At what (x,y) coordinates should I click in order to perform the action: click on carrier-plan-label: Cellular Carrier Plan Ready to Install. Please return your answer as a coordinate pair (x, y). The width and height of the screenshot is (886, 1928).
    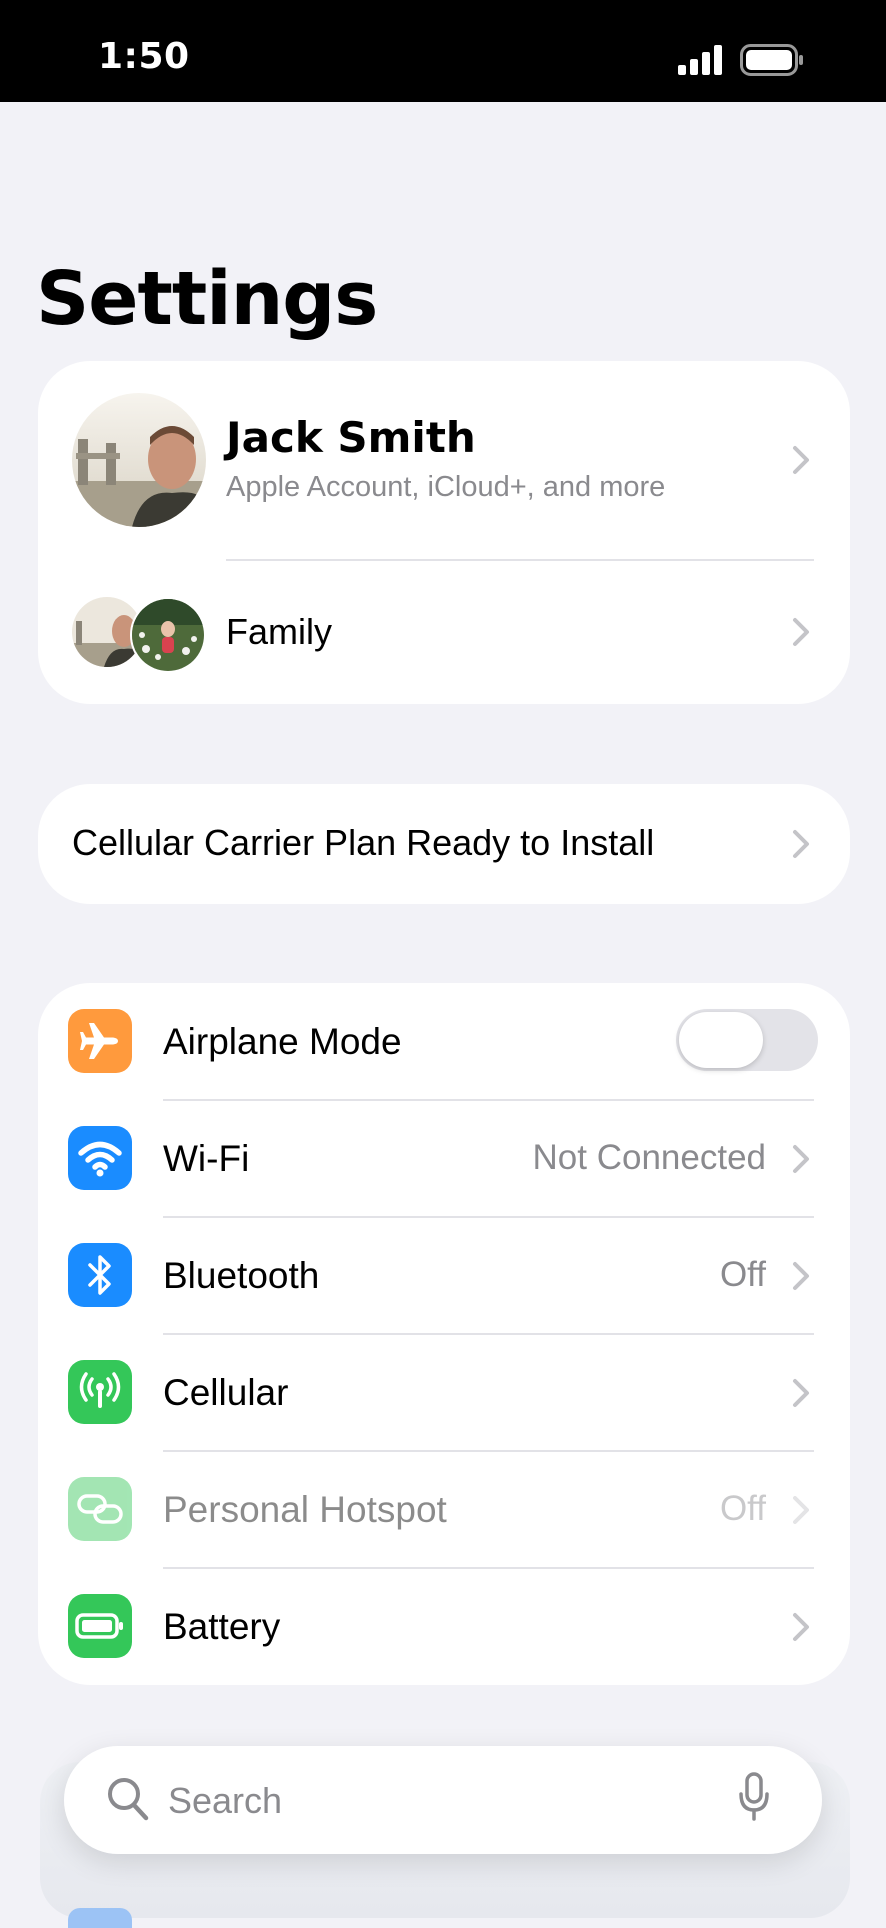
    Looking at the image, I should click on (363, 842).